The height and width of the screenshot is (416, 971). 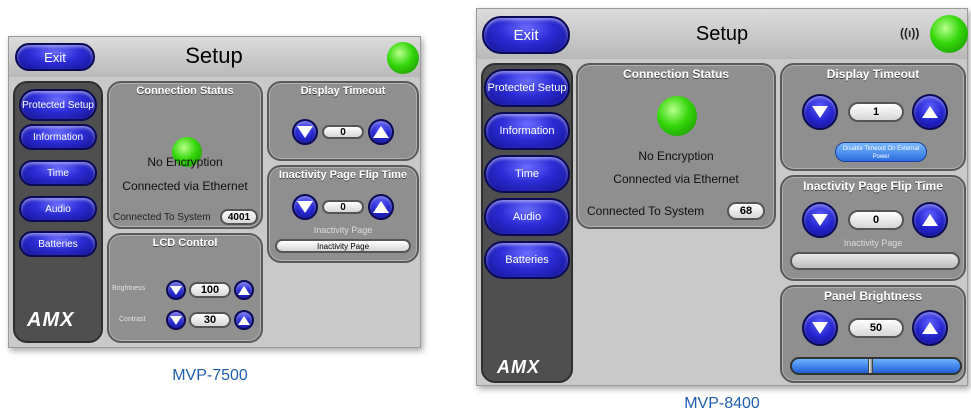 What do you see at coordinates (722, 403) in the screenshot?
I see `mvp8400-caption: MVP-8400` at bounding box center [722, 403].